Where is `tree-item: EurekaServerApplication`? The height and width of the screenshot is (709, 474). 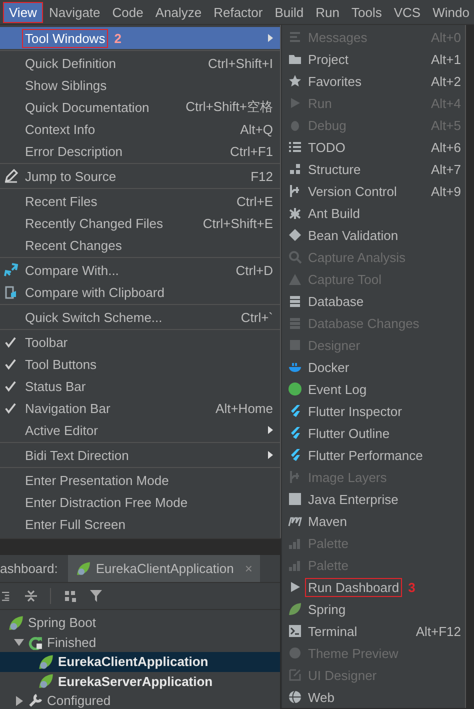
tree-item: EurekaServerApplication is located at coordinates (140, 681).